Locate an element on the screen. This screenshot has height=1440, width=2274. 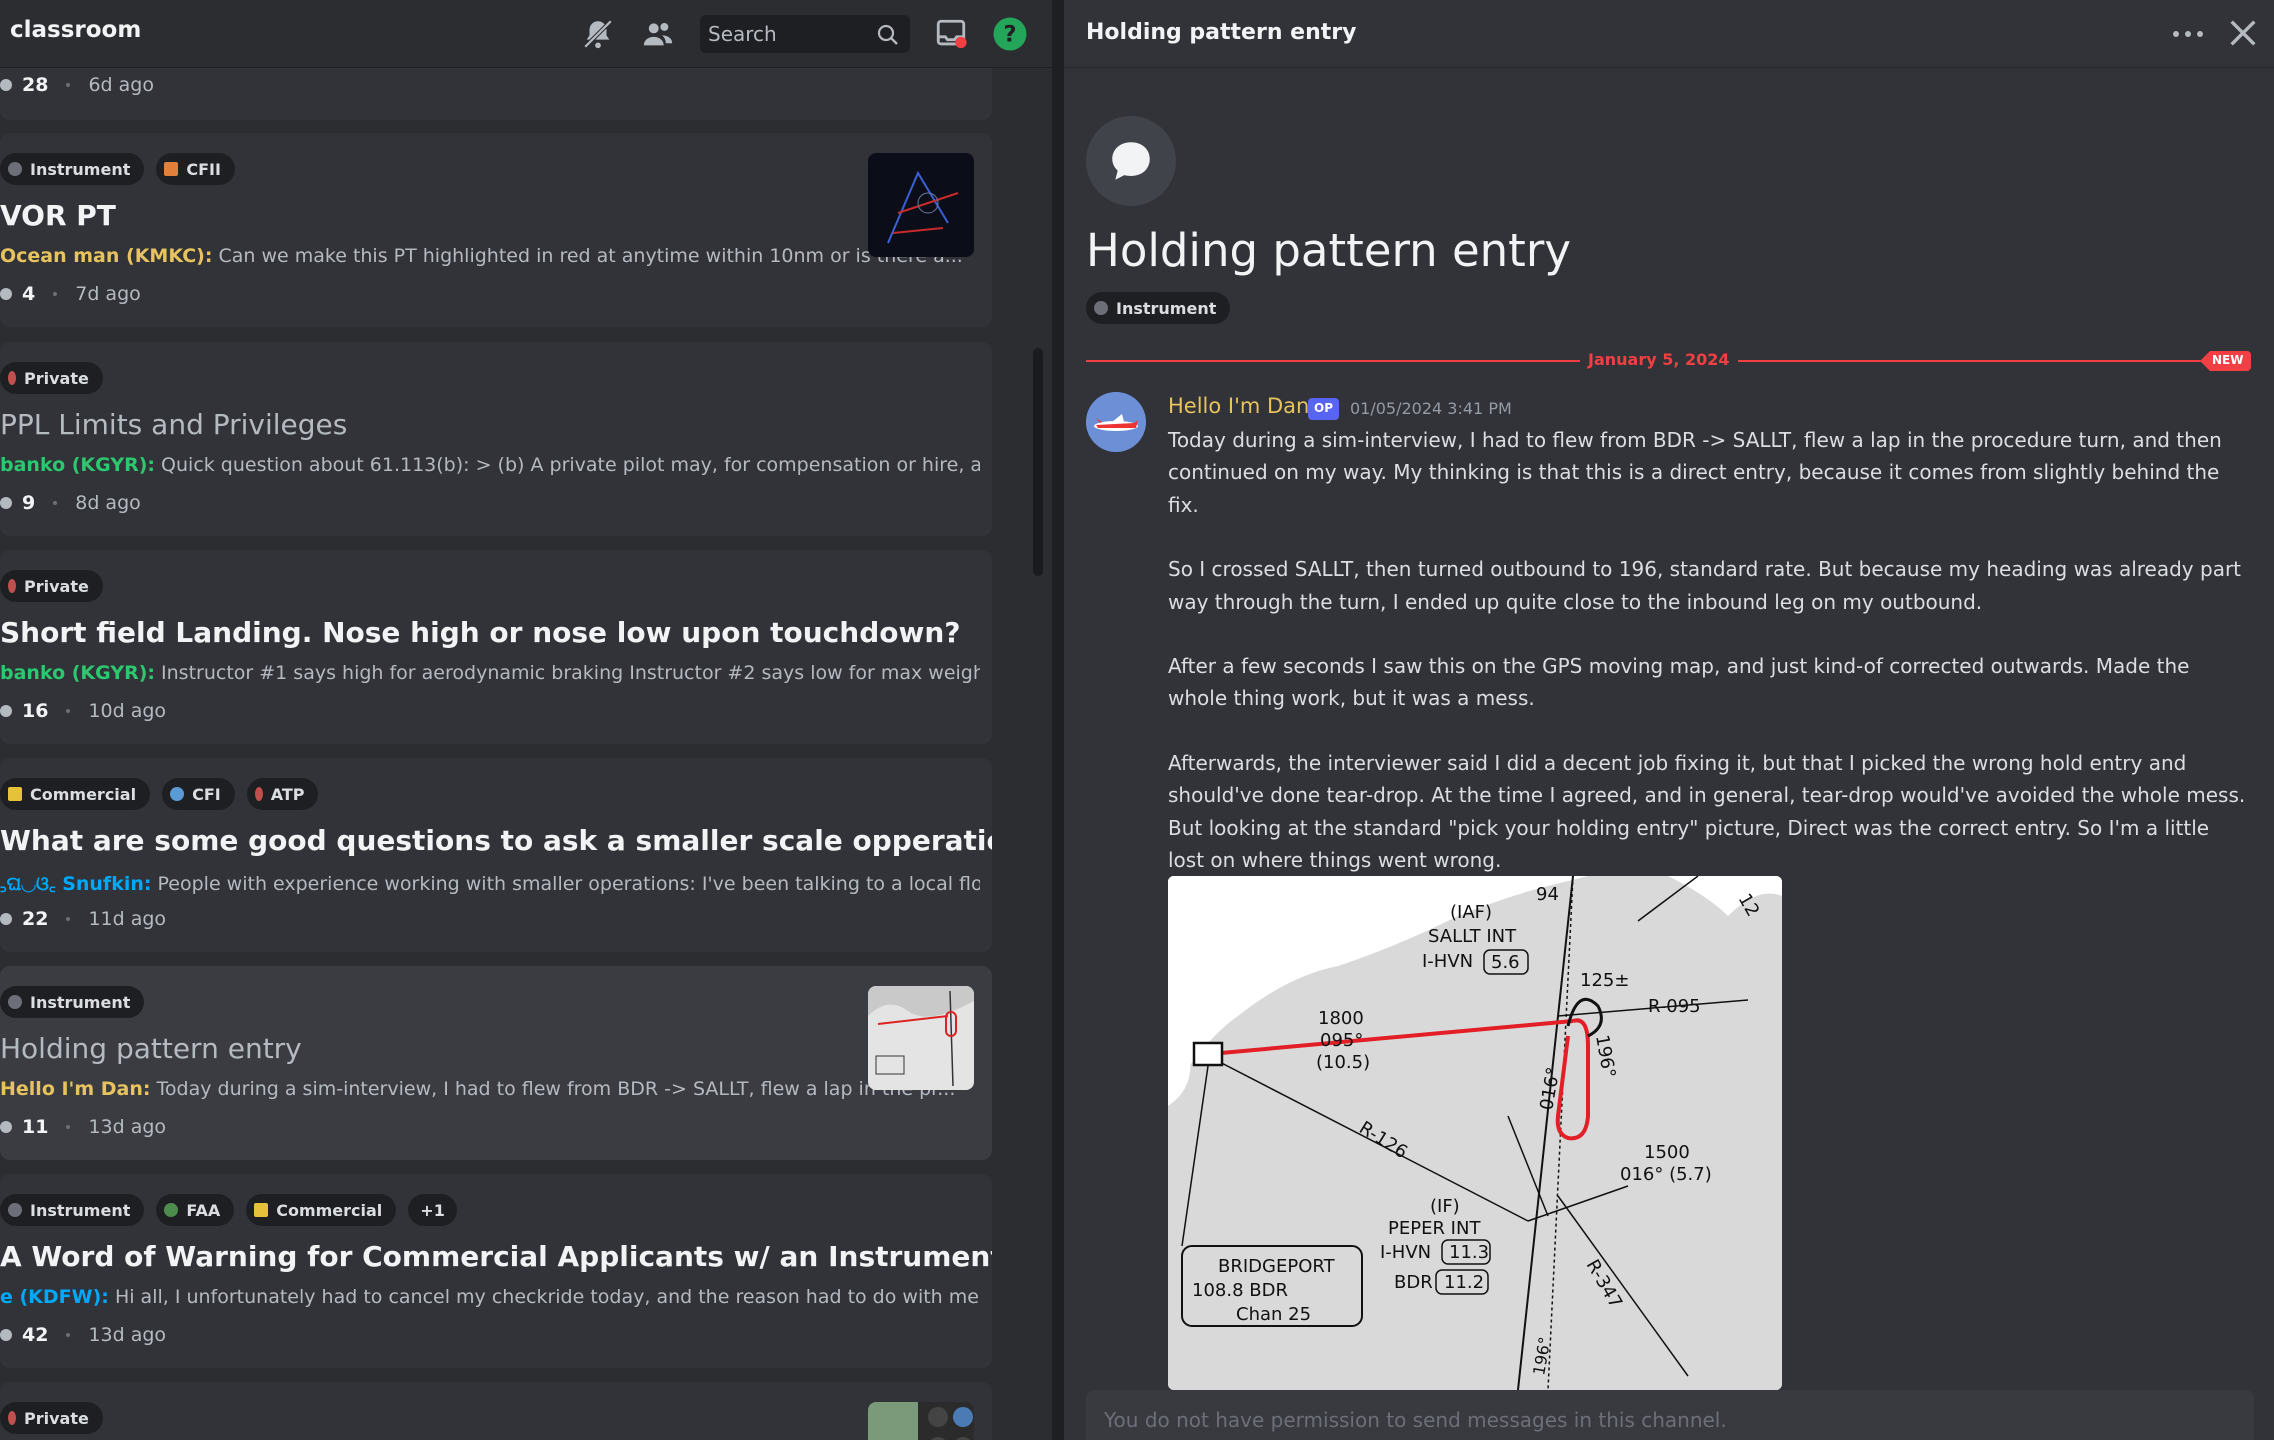
message-author: Hello I'm Dan is located at coordinates (1238, 406).